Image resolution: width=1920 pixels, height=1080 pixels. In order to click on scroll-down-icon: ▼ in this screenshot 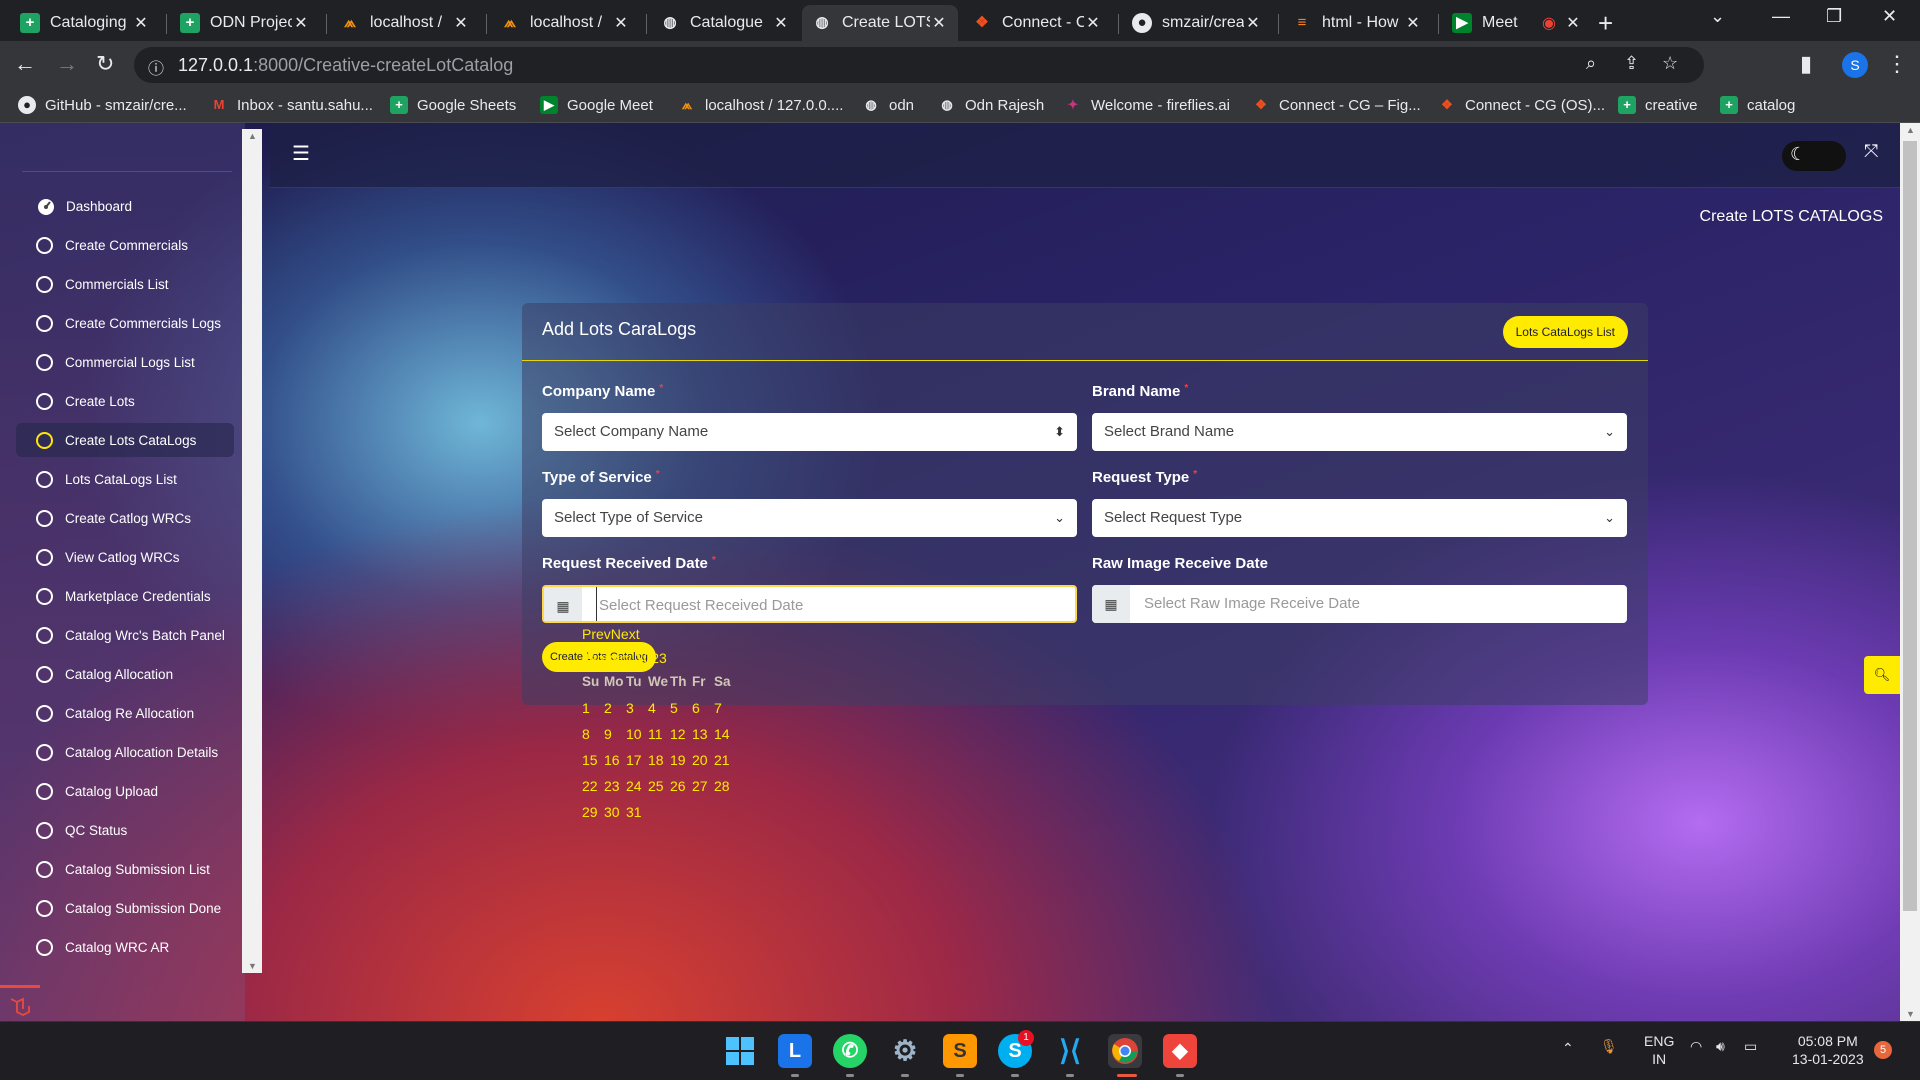, I will do `click(1910, 1014)`.